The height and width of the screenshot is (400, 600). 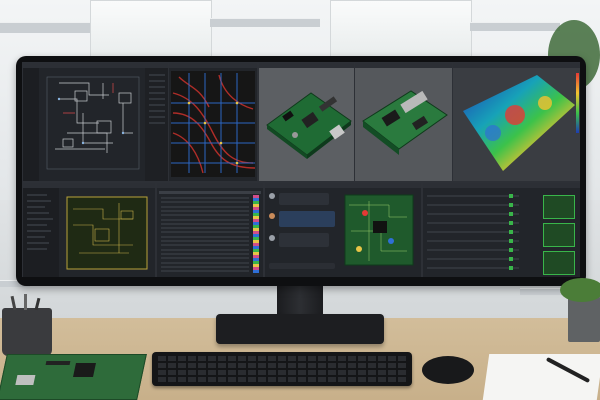 I want to click on pen-holder-icon, so click(x=27, y=325).